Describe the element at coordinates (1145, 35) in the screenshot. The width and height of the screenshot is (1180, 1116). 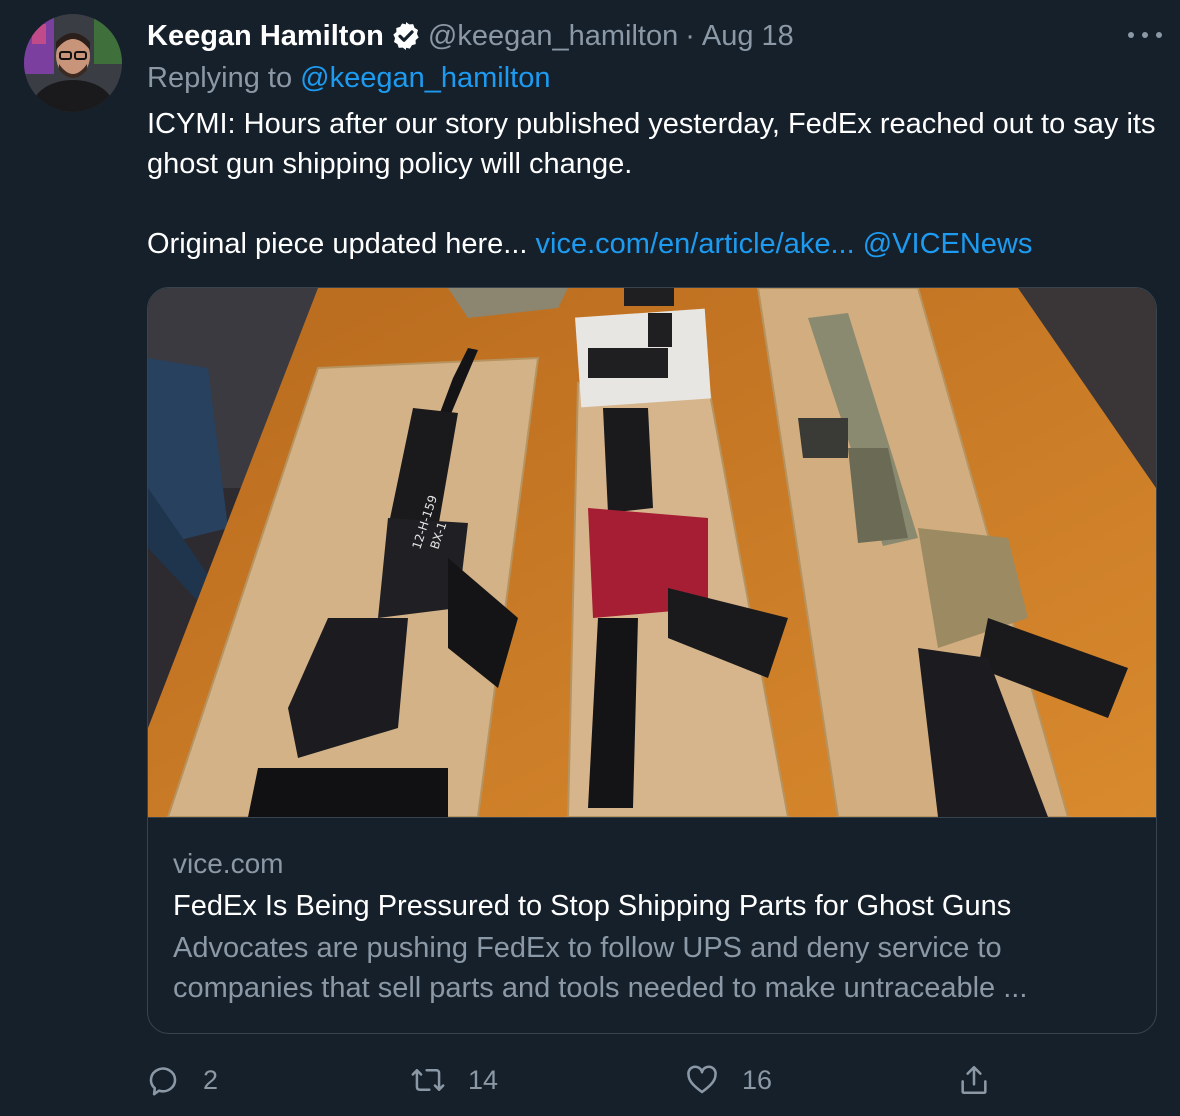
I see `more-icon` at that location.